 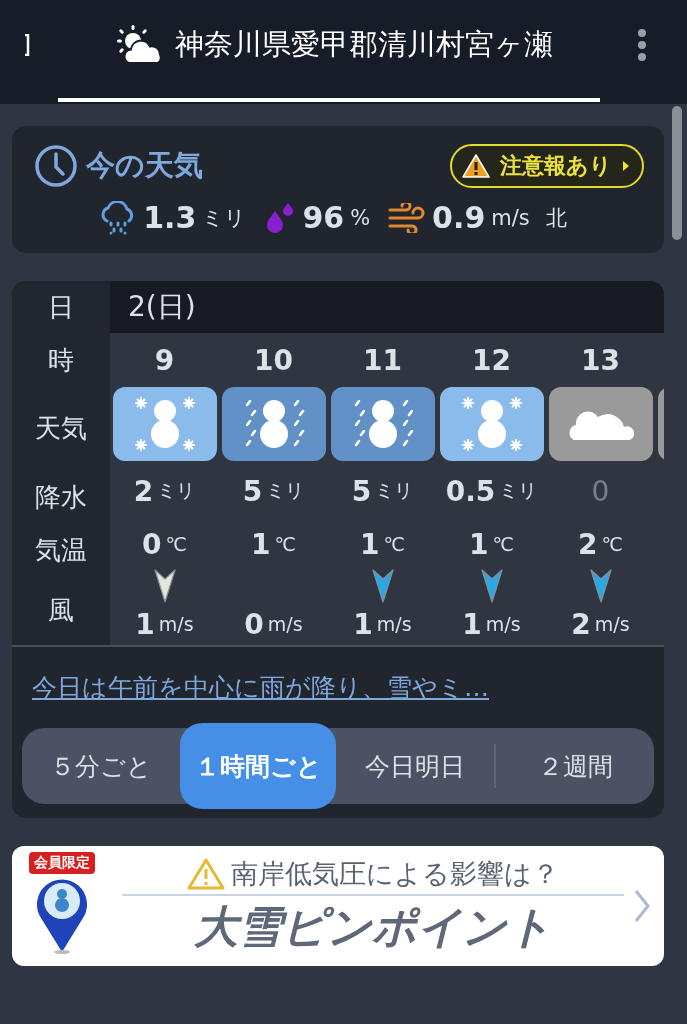 I want to click on row-label: 時, so click(x=61, y=360).